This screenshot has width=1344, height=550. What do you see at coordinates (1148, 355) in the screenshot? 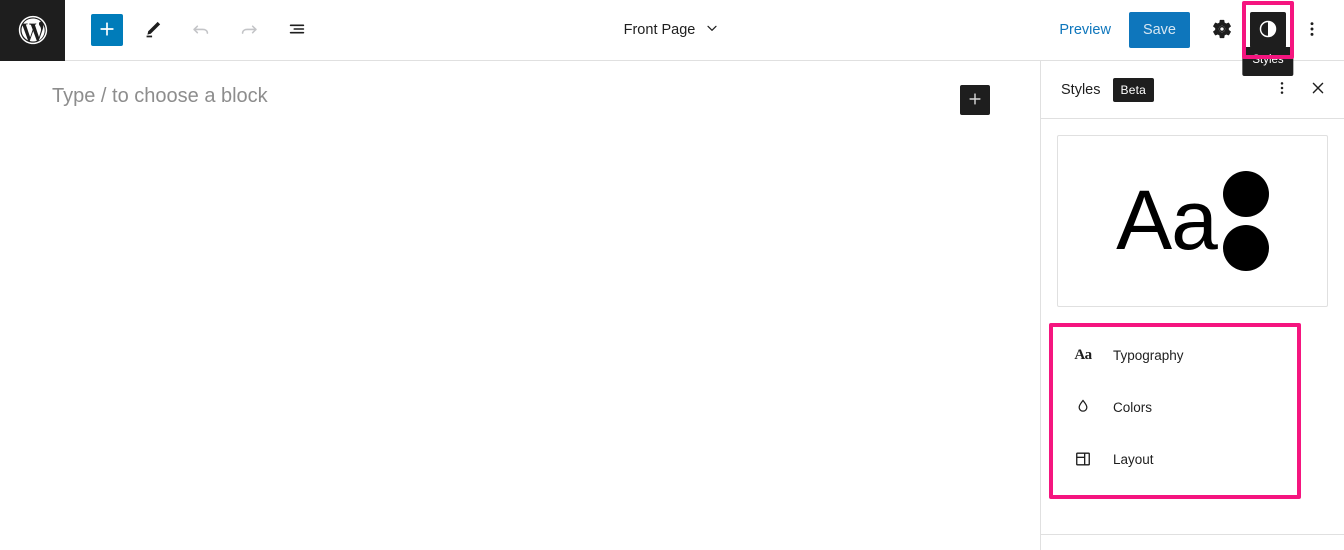
I see `styles-menu-label: Typography` at bounding box center [1148, 355].